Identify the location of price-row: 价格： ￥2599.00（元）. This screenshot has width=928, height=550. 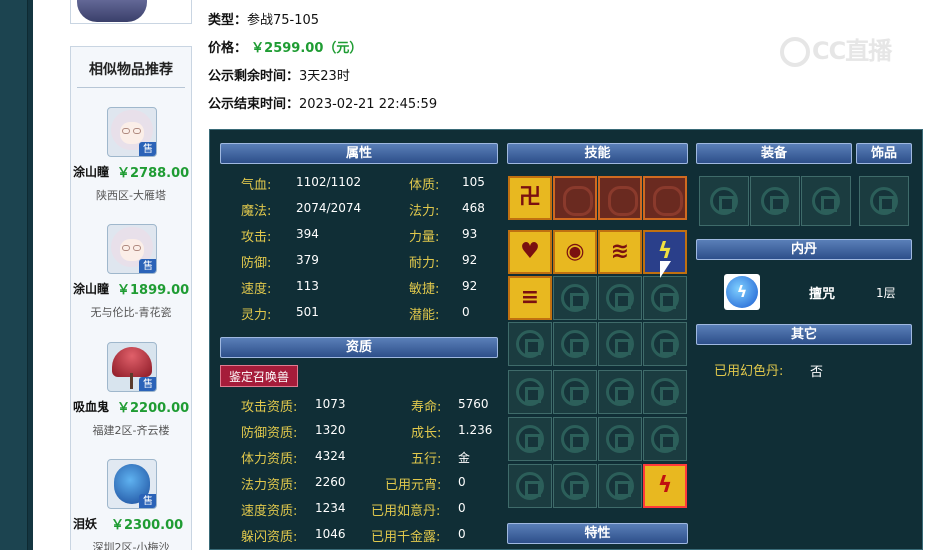
(285, 46).